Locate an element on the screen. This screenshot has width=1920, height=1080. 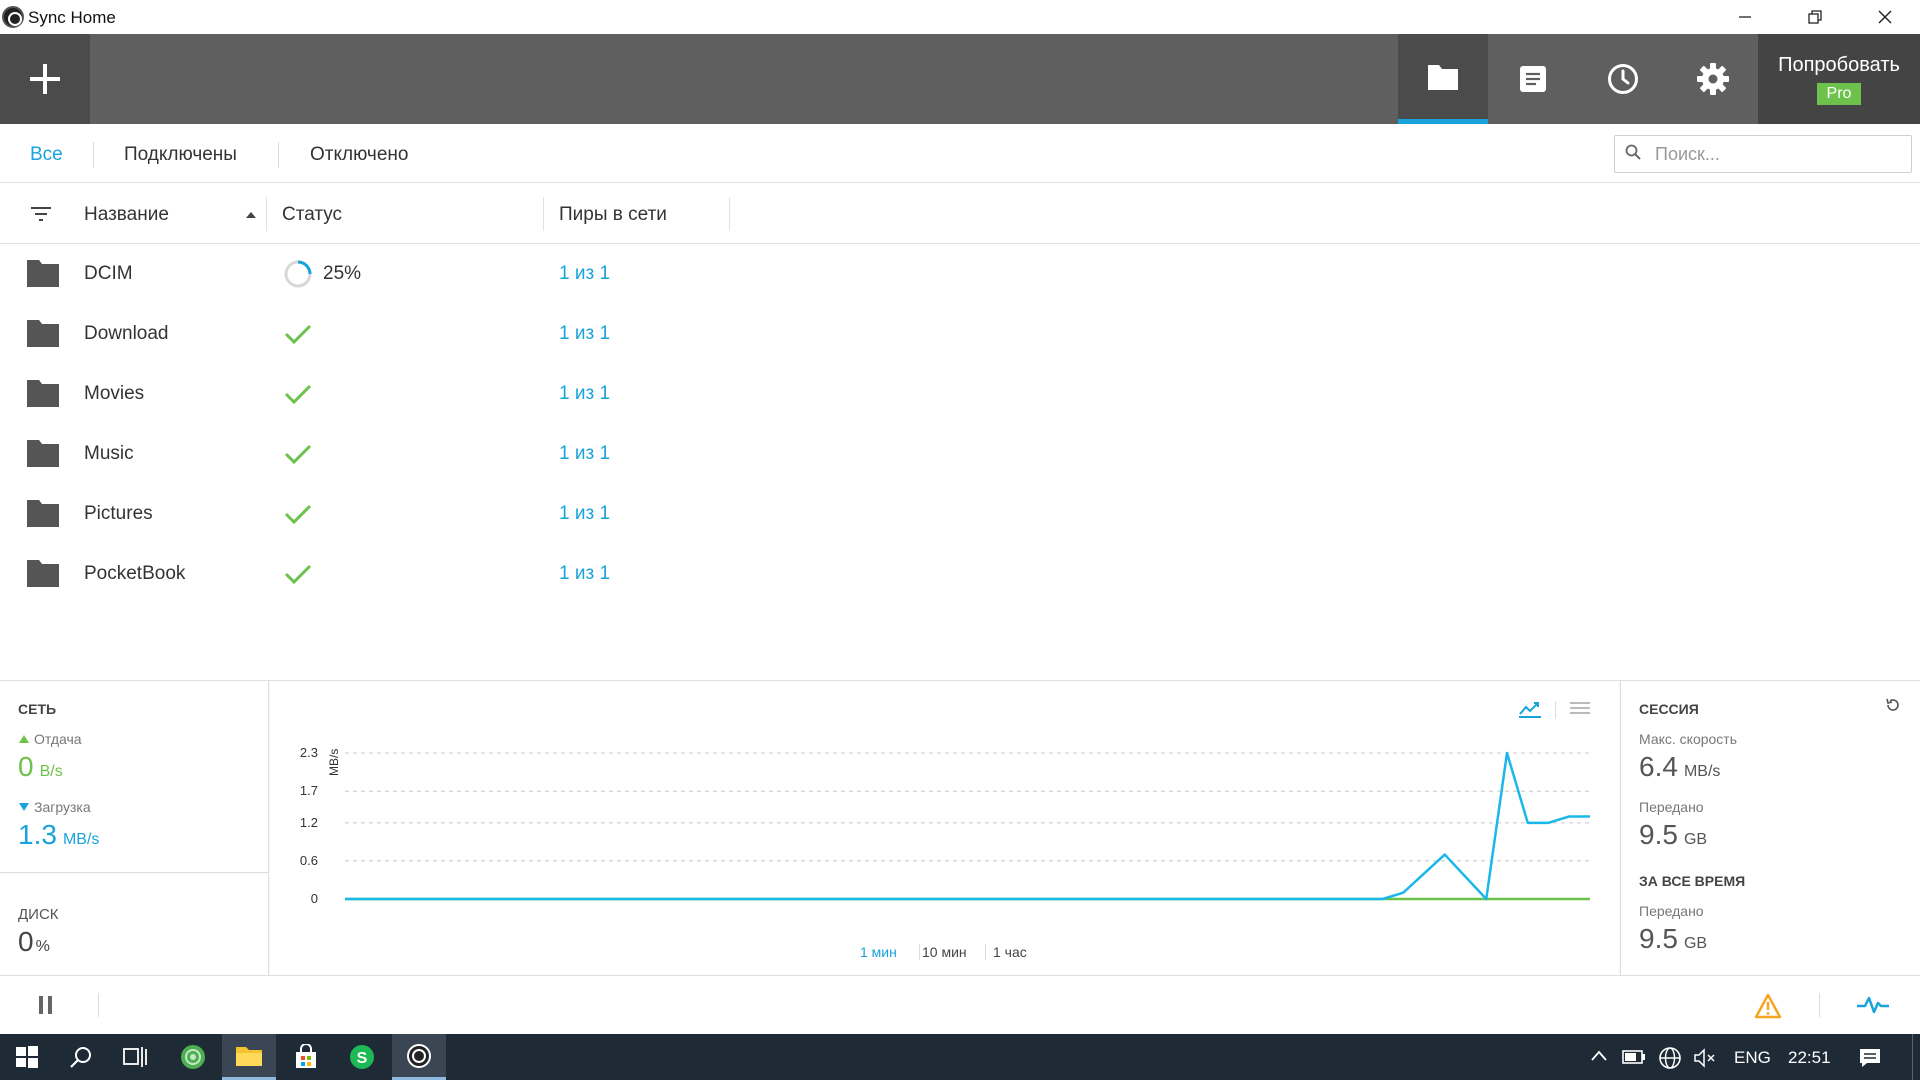
taskbar-search-button is located at coordinates (81, 1057).